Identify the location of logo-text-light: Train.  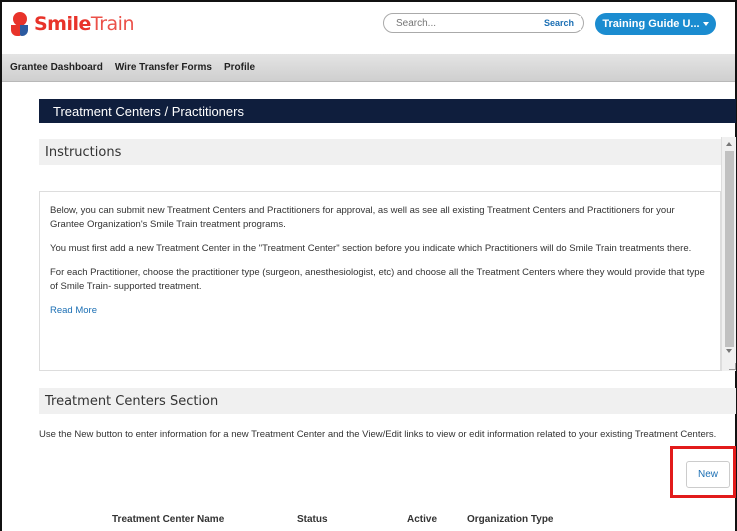
(112, 24).